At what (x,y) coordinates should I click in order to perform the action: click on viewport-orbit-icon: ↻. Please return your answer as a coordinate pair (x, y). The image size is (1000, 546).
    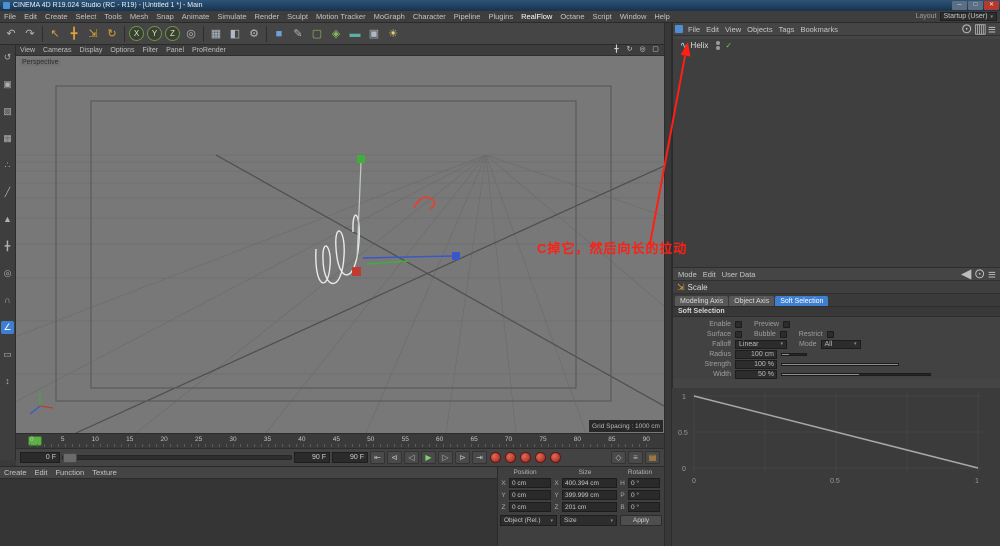
    Looking at the image, I should click on (629, 50).